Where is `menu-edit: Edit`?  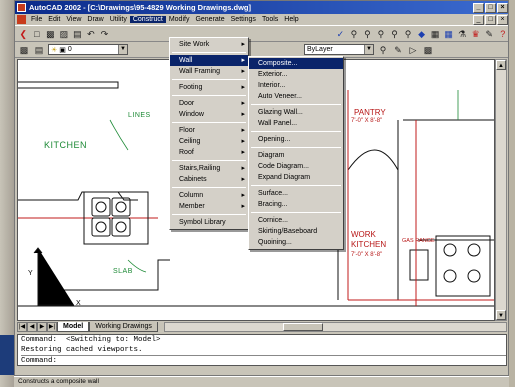
menu-edit: Edit is located at coordinates (54, 19).